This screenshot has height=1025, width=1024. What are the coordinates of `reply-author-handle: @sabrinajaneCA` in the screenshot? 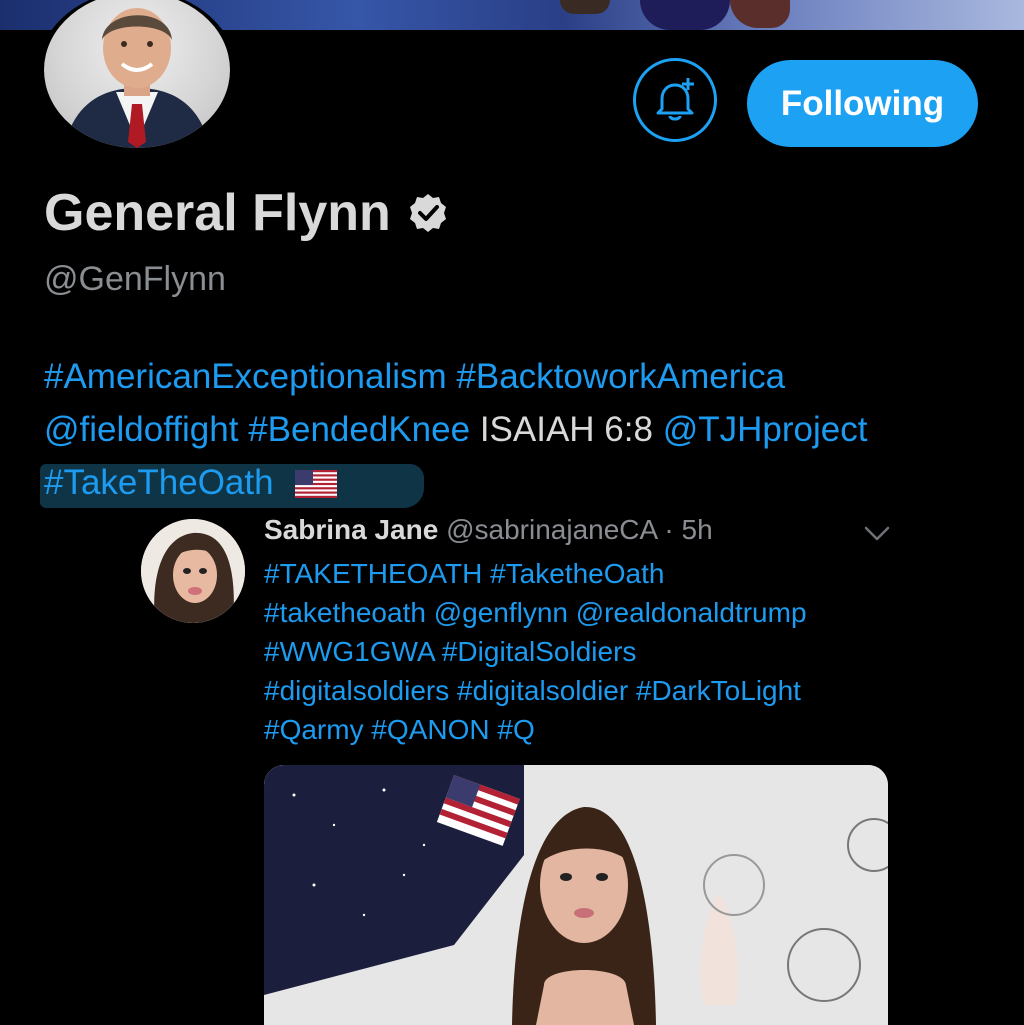 It's located at (551, 529).